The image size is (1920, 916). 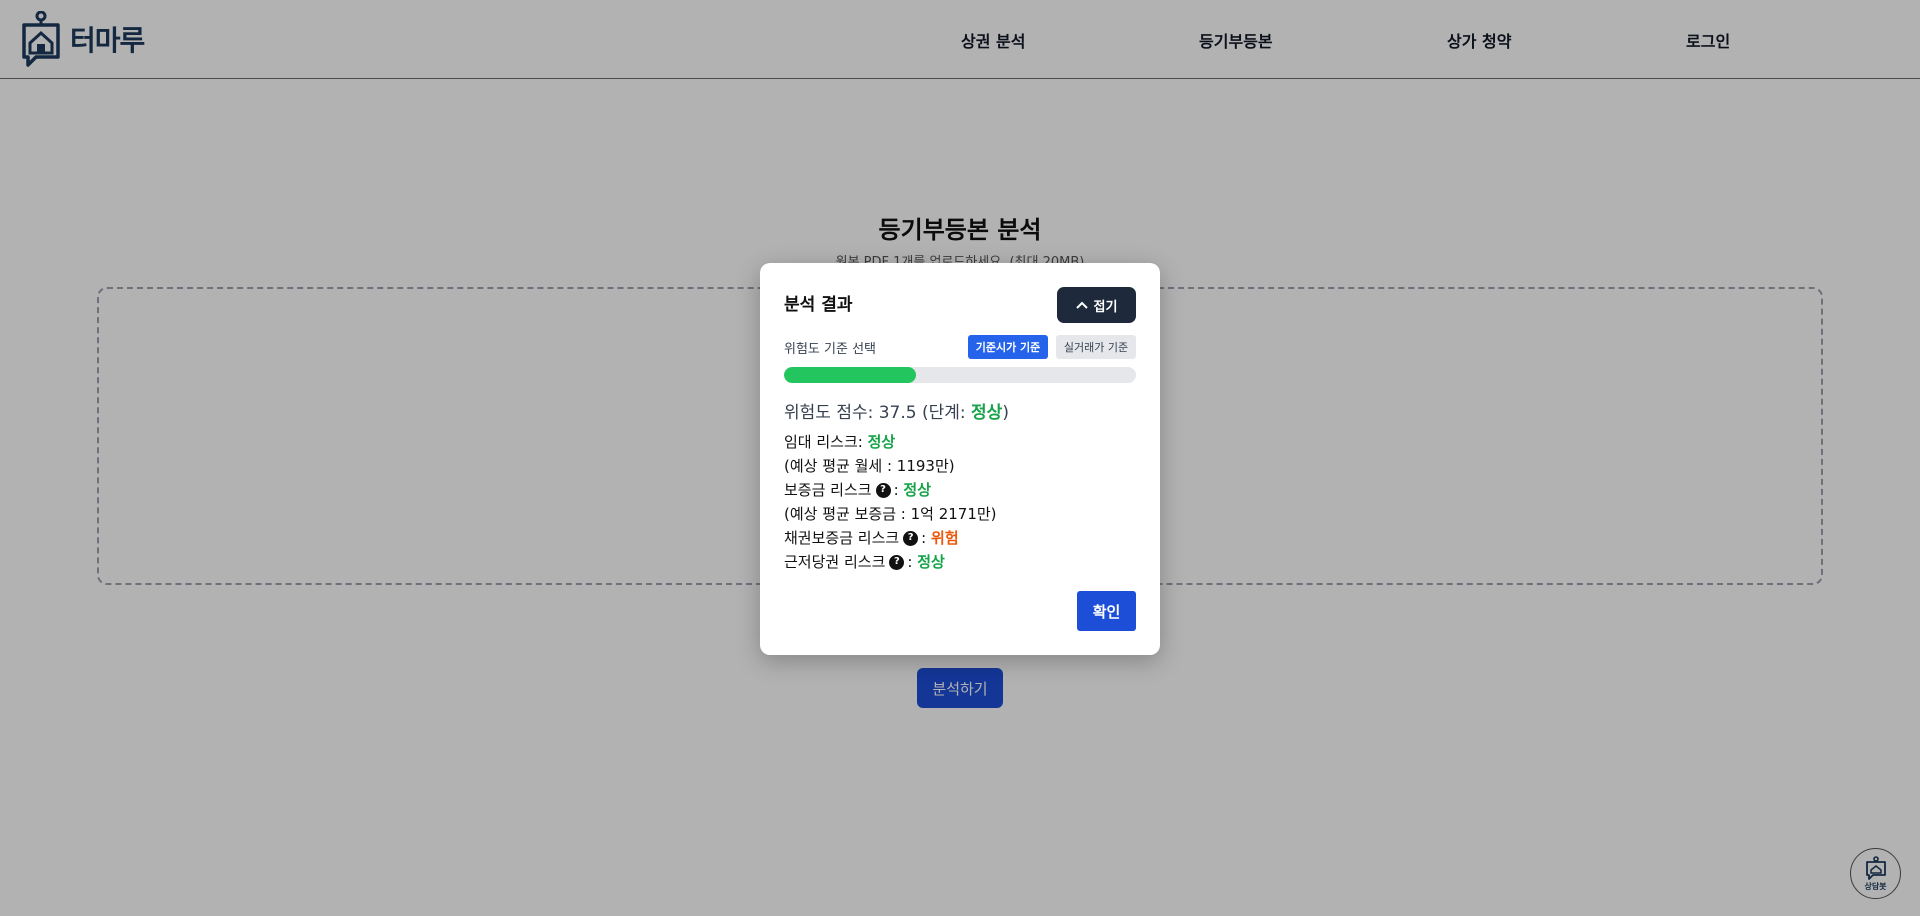 I want to click on score-level: 정상, so click(x=987, y=413).